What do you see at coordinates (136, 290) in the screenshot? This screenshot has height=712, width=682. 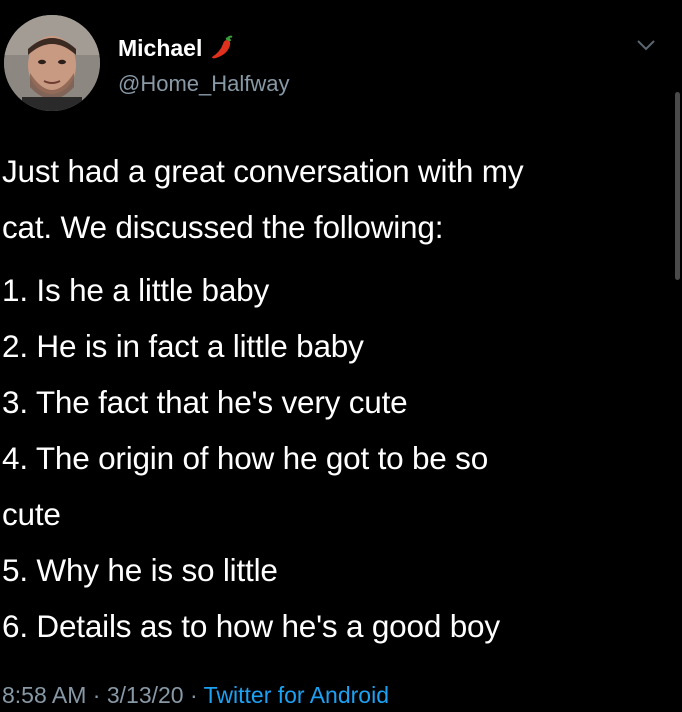 I see `list-item: 1. Is he a little baby` at bounding box center [136, 290].